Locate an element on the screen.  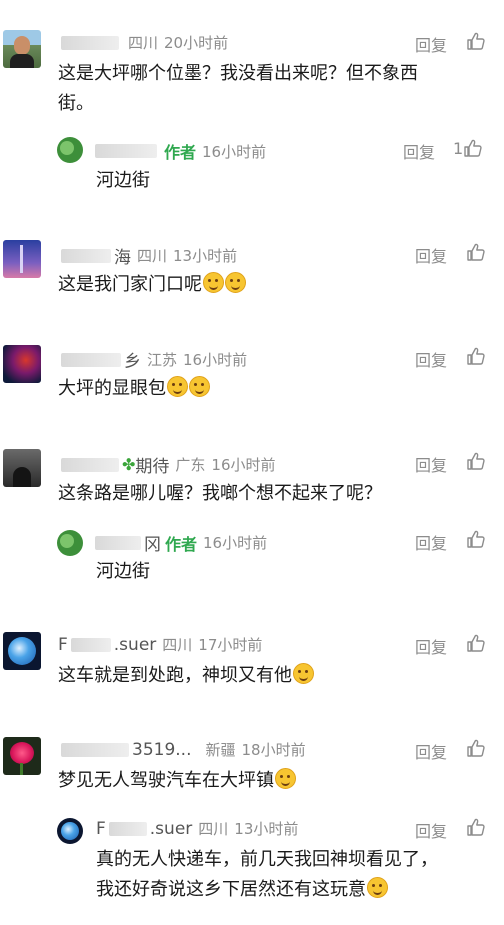
username: 海 is located at coordinates (122, 258).